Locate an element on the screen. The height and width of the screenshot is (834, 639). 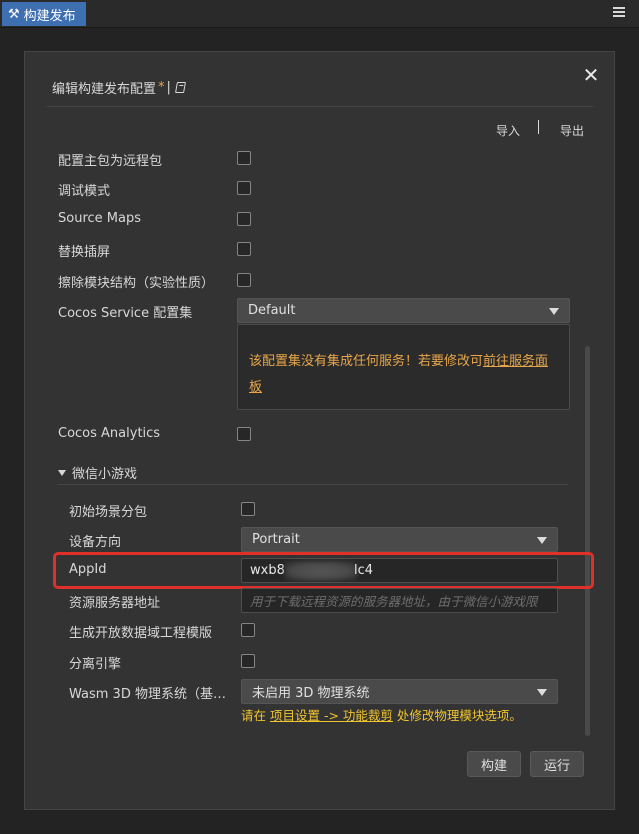
project-settings-link: 项目设置 -> 功能裁剪 is located at coordinates (331, 715).